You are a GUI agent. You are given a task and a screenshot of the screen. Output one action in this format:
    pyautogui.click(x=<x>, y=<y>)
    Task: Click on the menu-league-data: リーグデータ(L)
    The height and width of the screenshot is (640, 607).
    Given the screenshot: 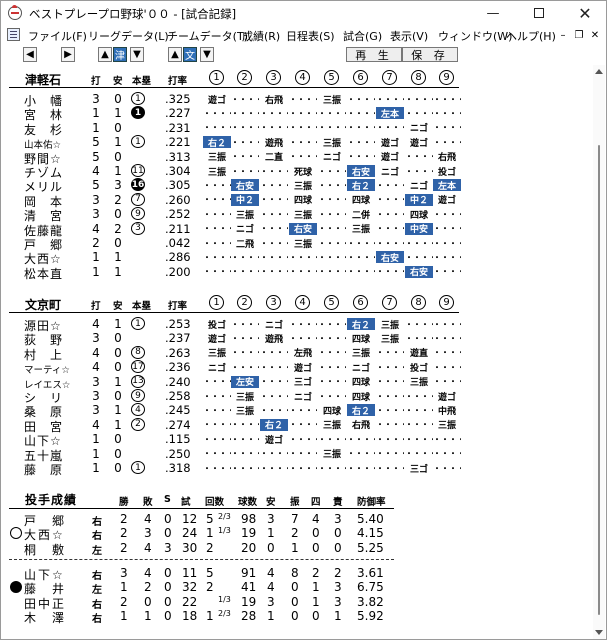 What is the action you would take?
    pyautogui.click(x=128, y=36)
    